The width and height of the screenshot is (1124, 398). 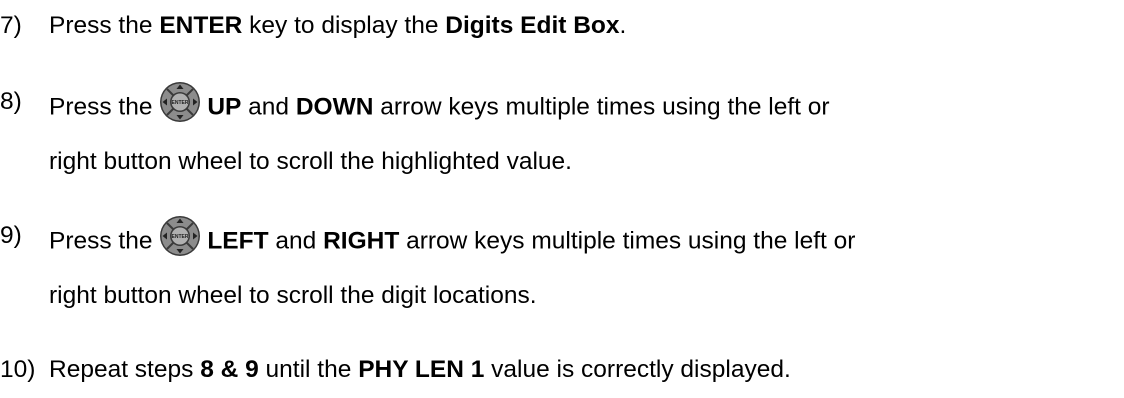 I want to click on down-key-label: DOWN, so click(x=334, y=107).